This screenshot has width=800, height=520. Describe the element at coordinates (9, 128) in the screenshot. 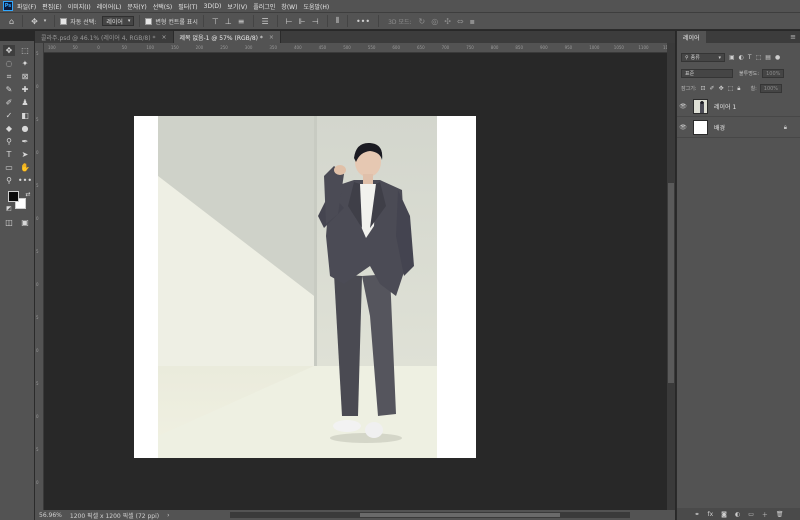

I see `paint-bucket-tool-icon: ◆` at that location.